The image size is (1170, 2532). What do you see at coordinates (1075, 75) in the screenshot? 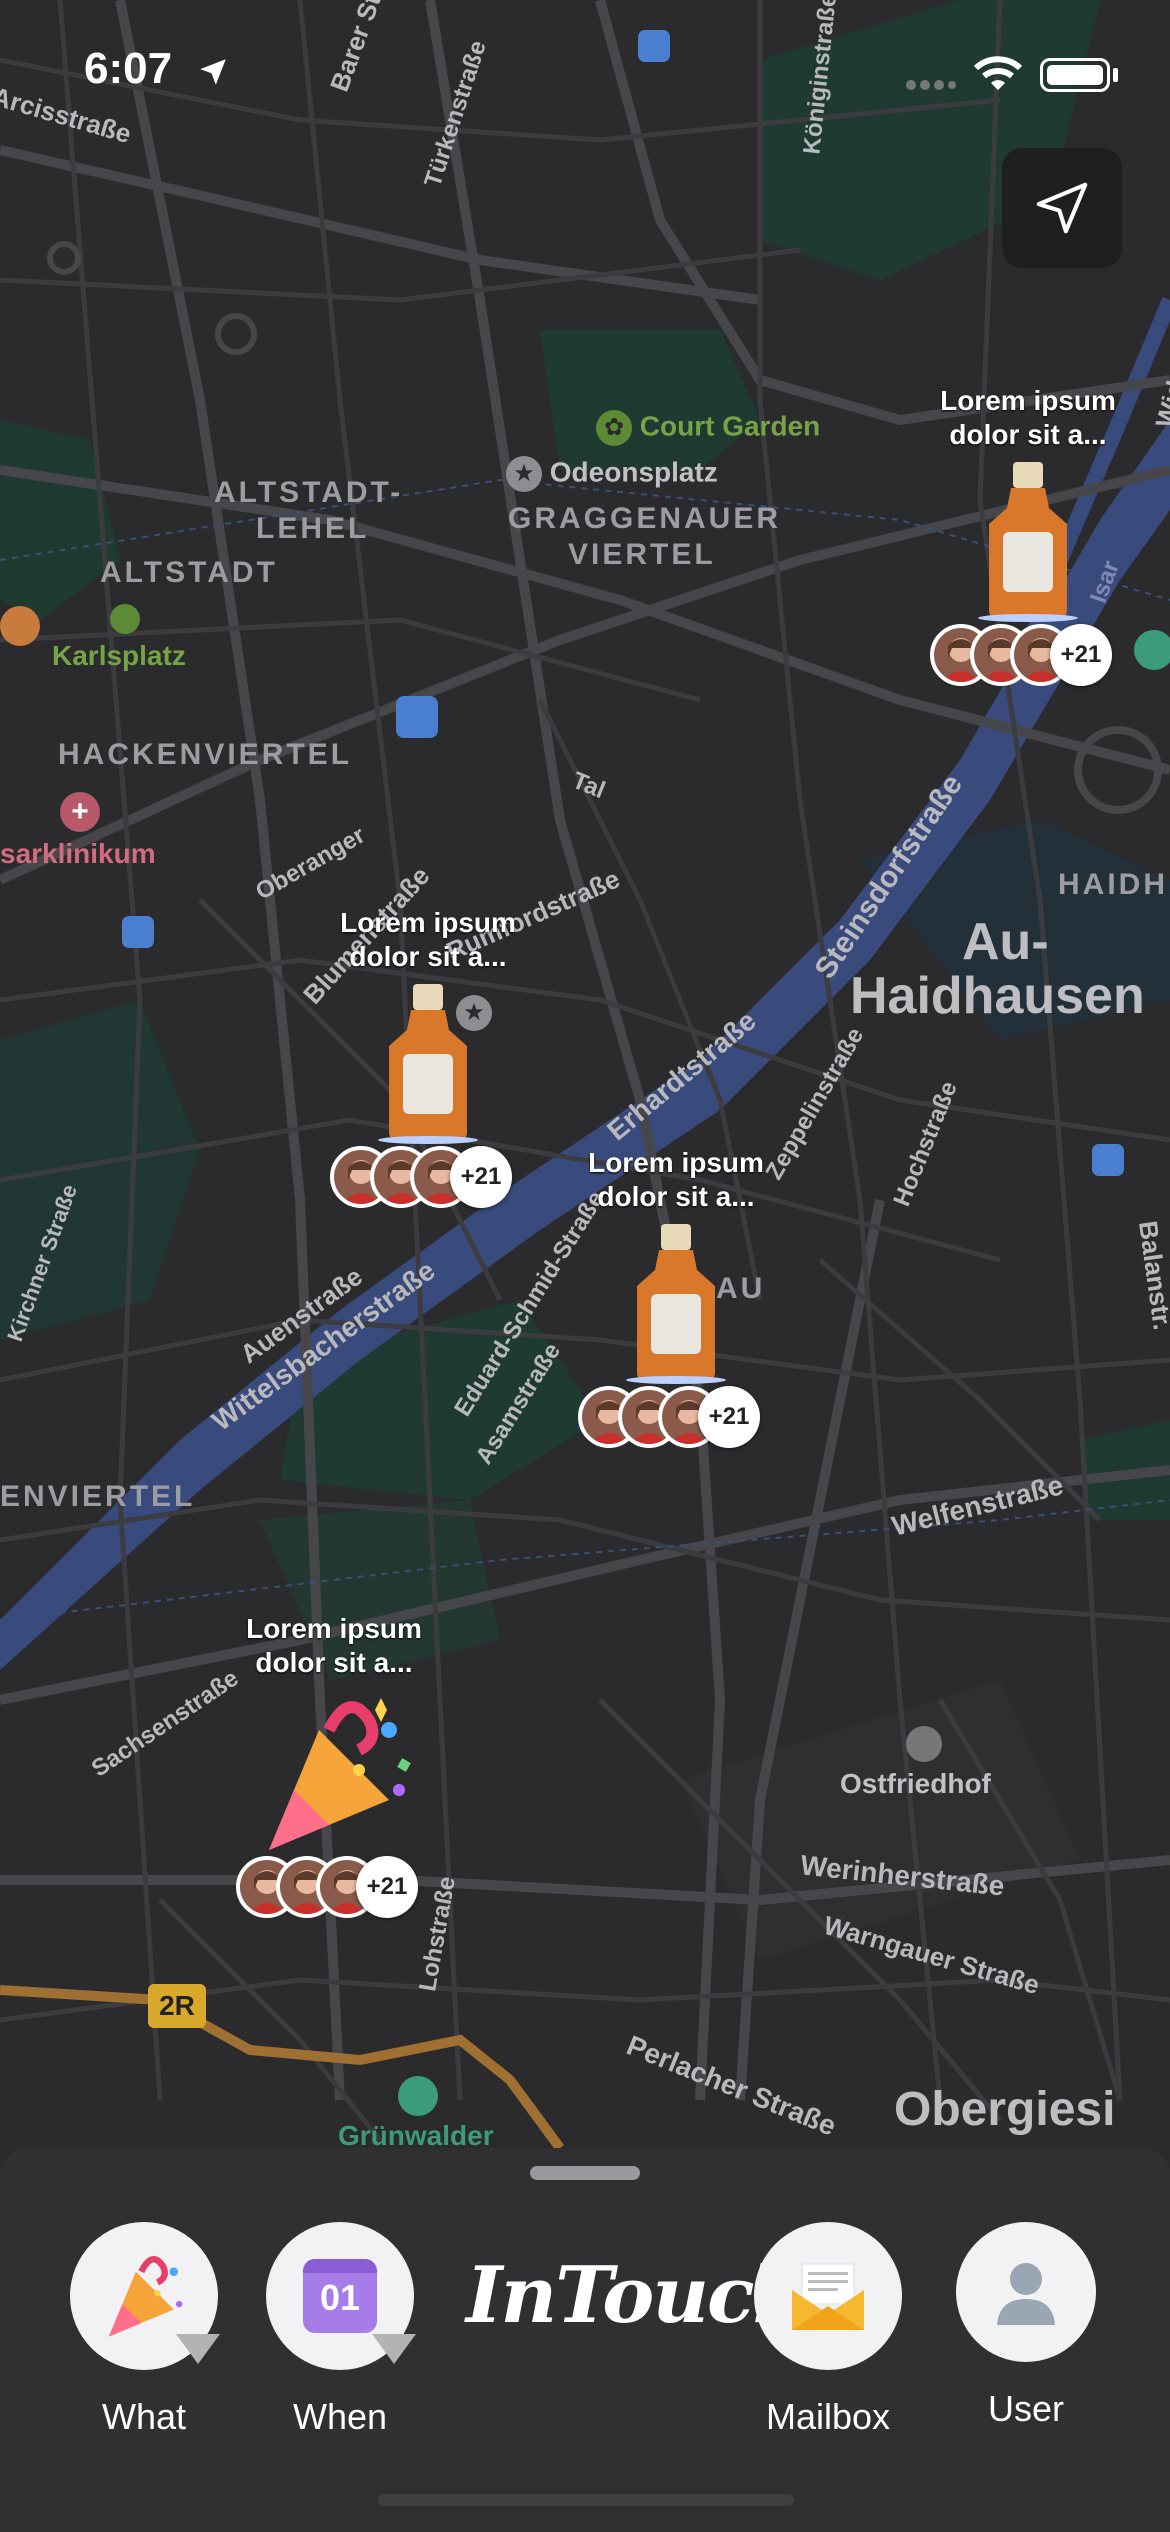
I see `battery-icon` at bounding box center [1075, 75].